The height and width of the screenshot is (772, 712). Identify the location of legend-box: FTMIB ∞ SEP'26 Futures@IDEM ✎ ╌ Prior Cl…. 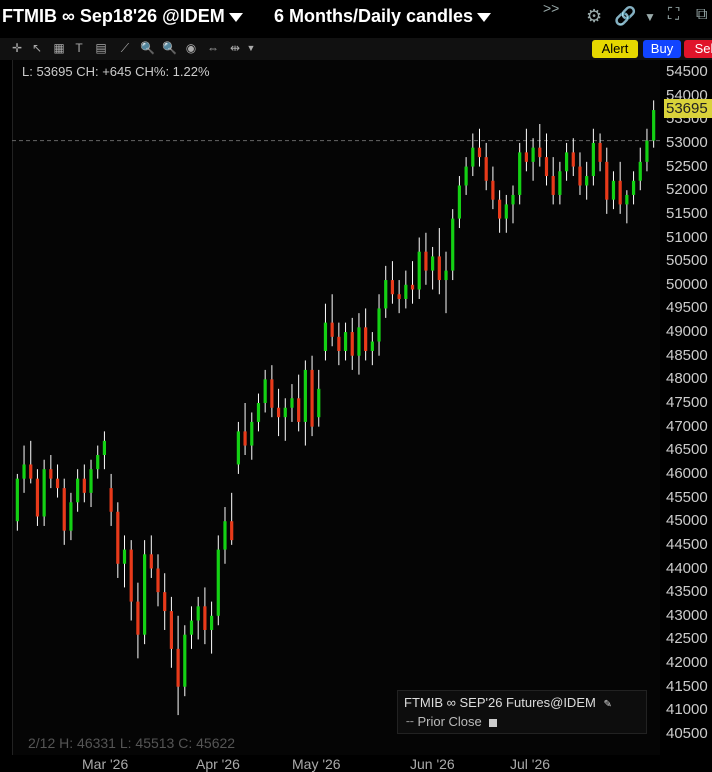
(522, 712).